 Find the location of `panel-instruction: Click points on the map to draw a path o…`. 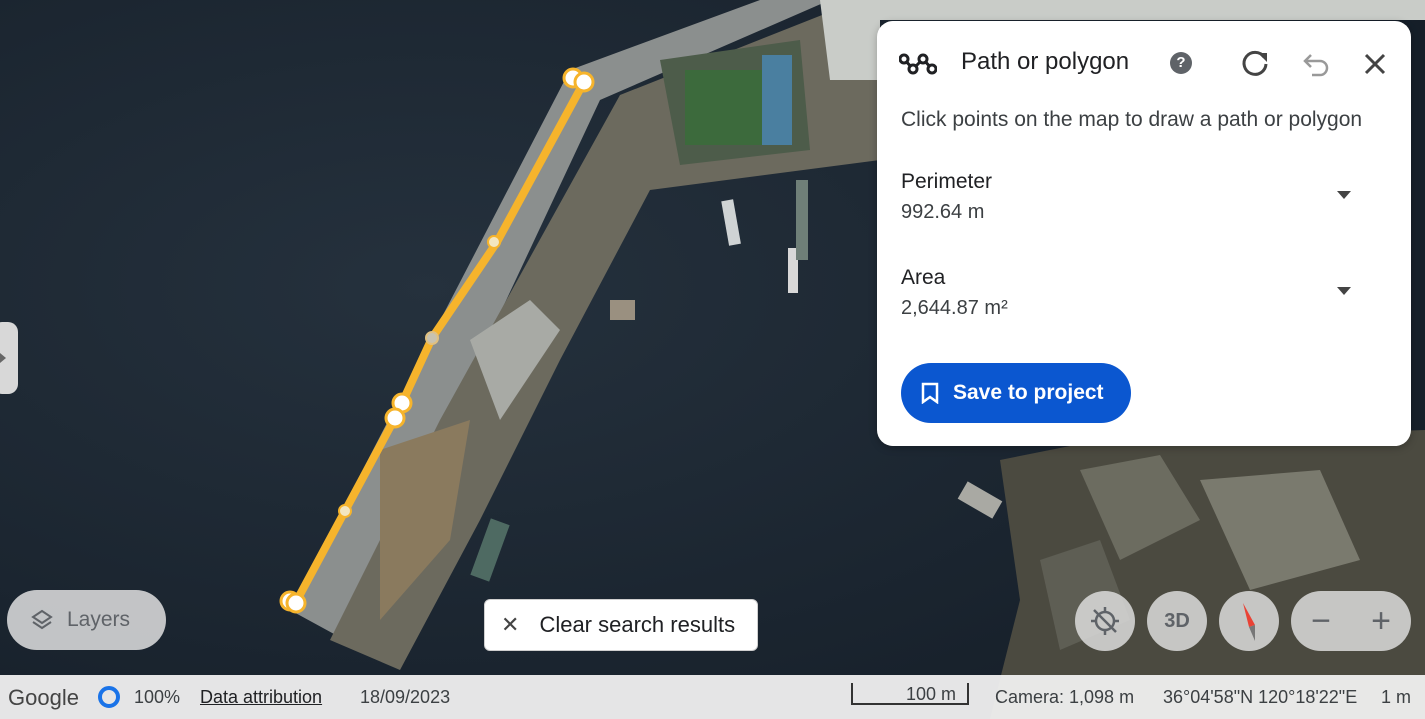

panel-instruction: Click points on the map to draw a path o… is located at coordinates (1132, 119).